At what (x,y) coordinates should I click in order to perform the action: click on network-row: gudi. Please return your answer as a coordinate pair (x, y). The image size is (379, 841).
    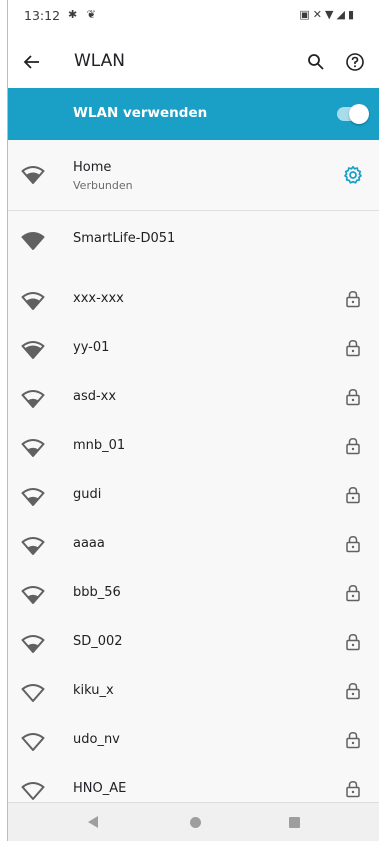
    Looking at the image, I should click on (193, 496).